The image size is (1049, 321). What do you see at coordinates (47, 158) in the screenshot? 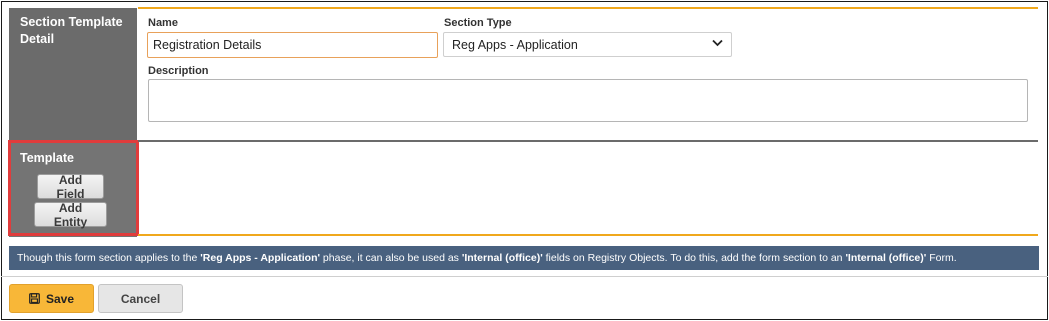
I see `template-title: Template` at bounding box center [47, 158].